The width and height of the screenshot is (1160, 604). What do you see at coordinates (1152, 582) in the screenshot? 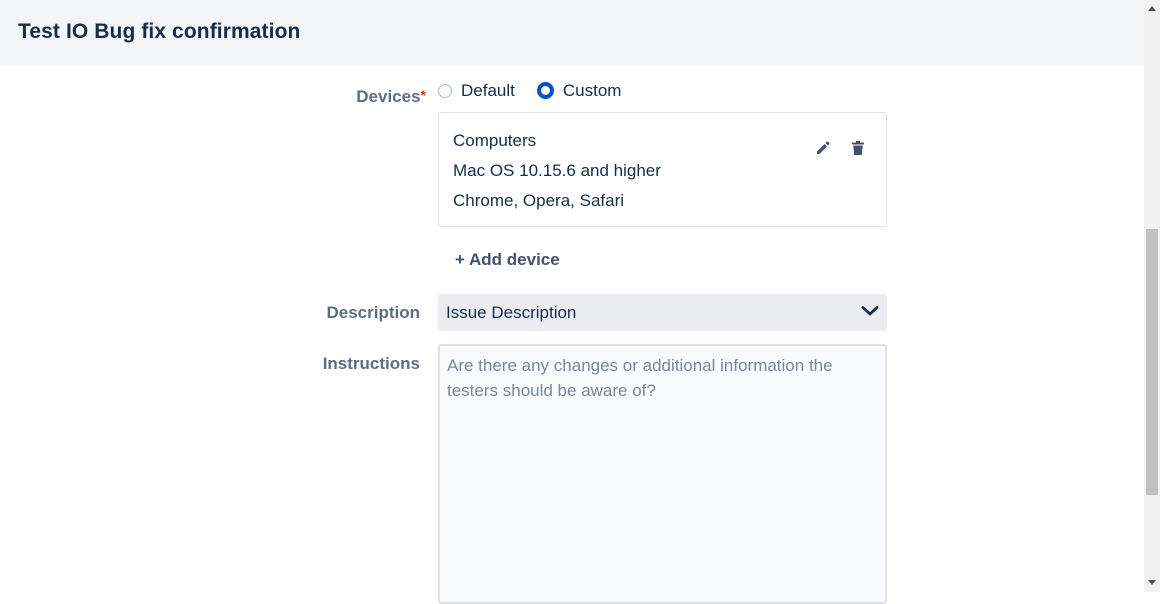
I see `scroll-down-arrow-icon` at bounding box center [1152, 582].